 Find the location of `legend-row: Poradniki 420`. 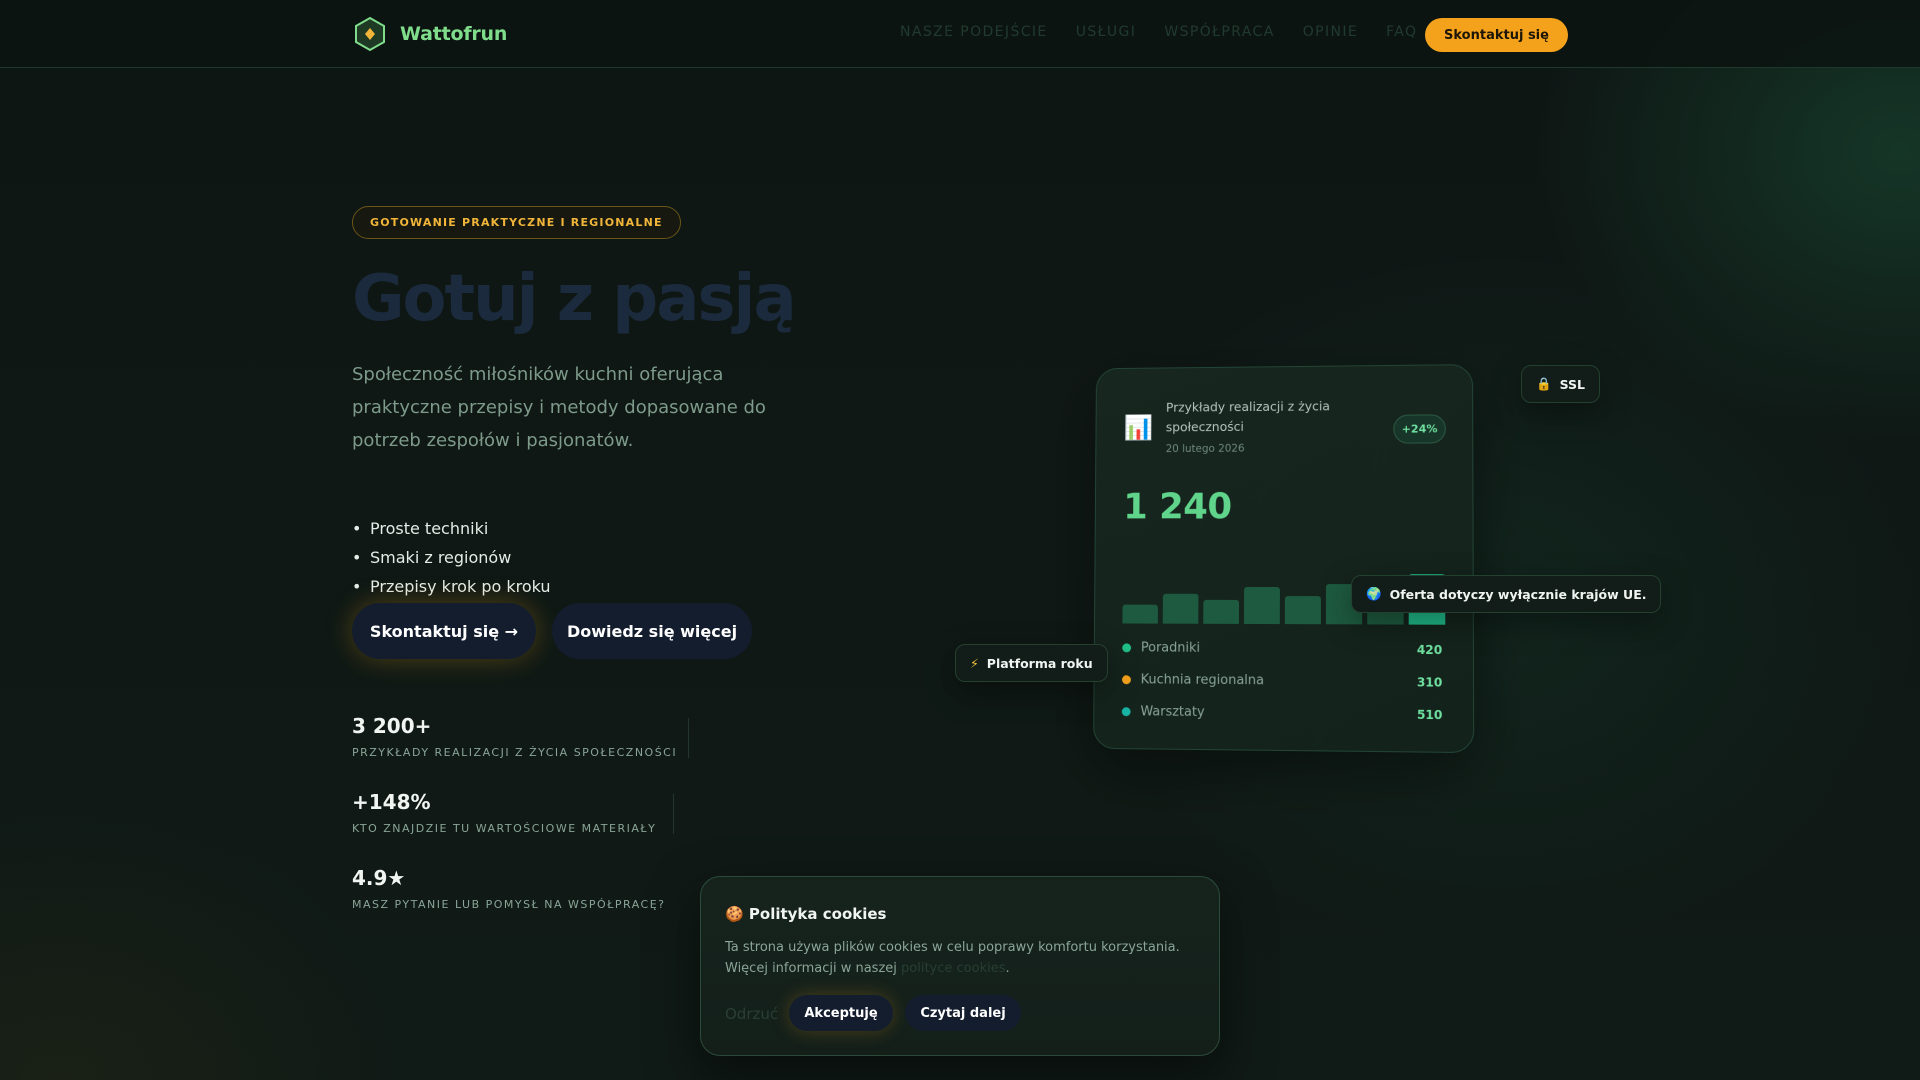

legend-row: Poradniki 420 is located at coordinates (1282, 648).